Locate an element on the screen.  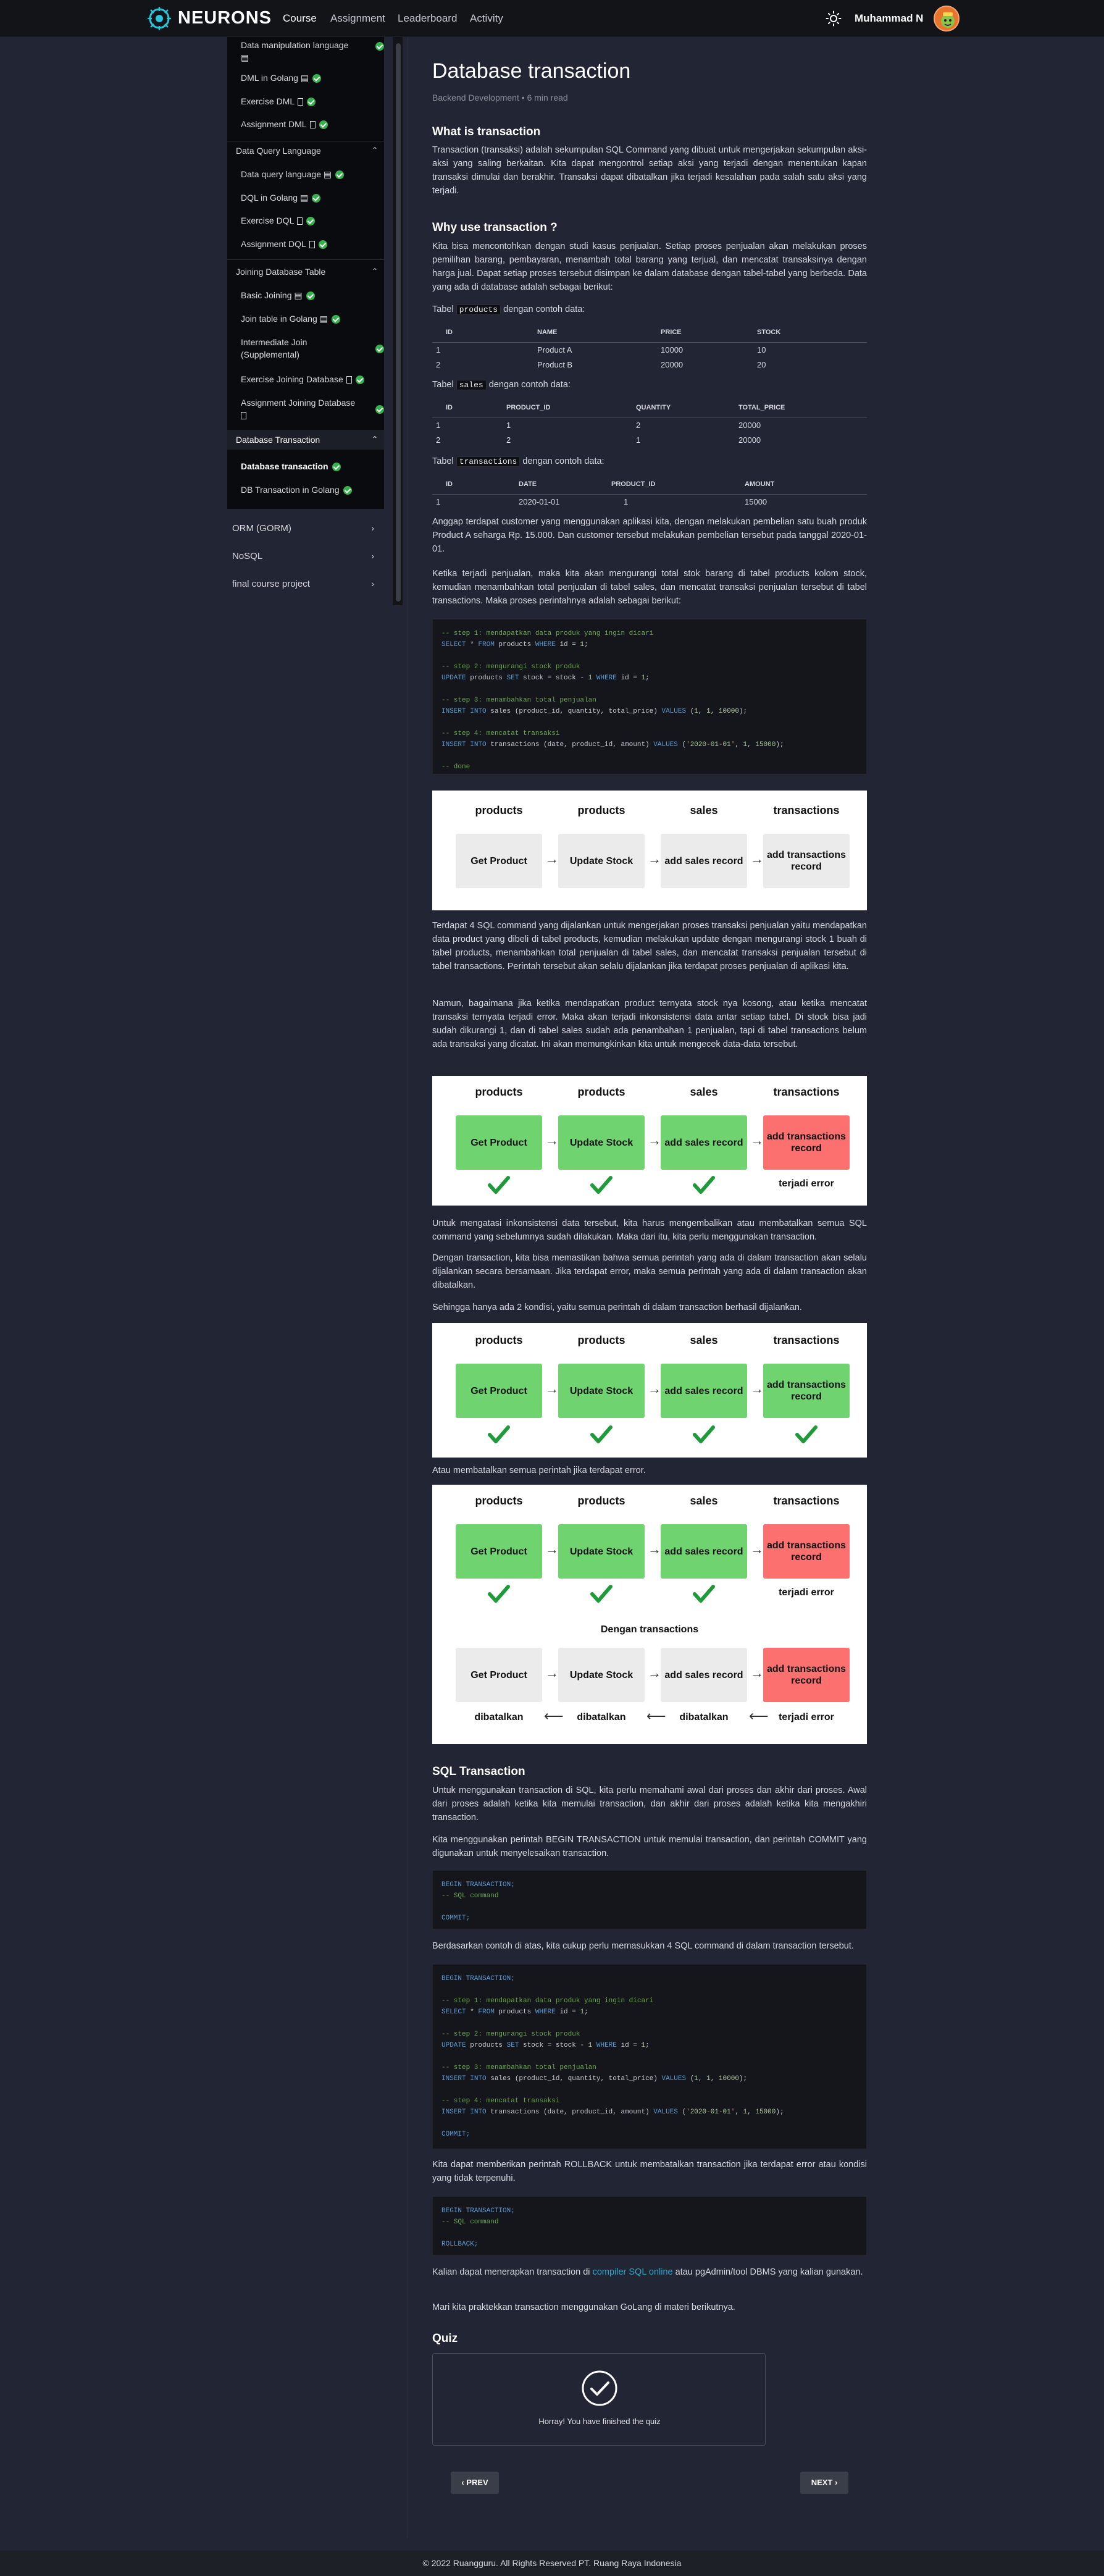
category-link: Backend Development is located at coordinates (475, 98).